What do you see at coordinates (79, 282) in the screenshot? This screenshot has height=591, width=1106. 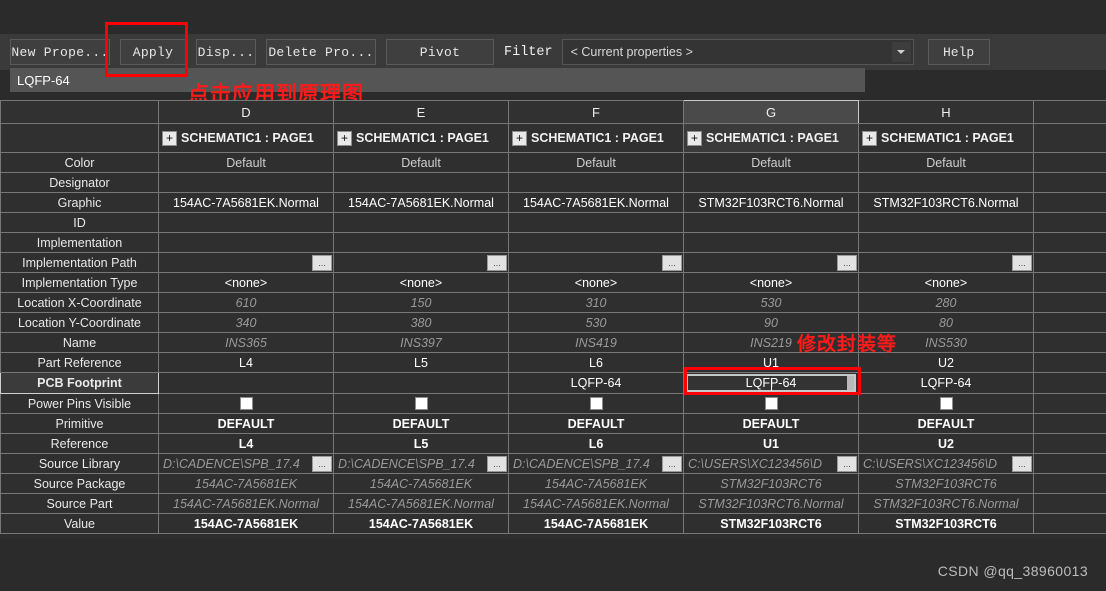 I see `row-label-implementation-type: Implementation Type` at bounding box center [79, 282].